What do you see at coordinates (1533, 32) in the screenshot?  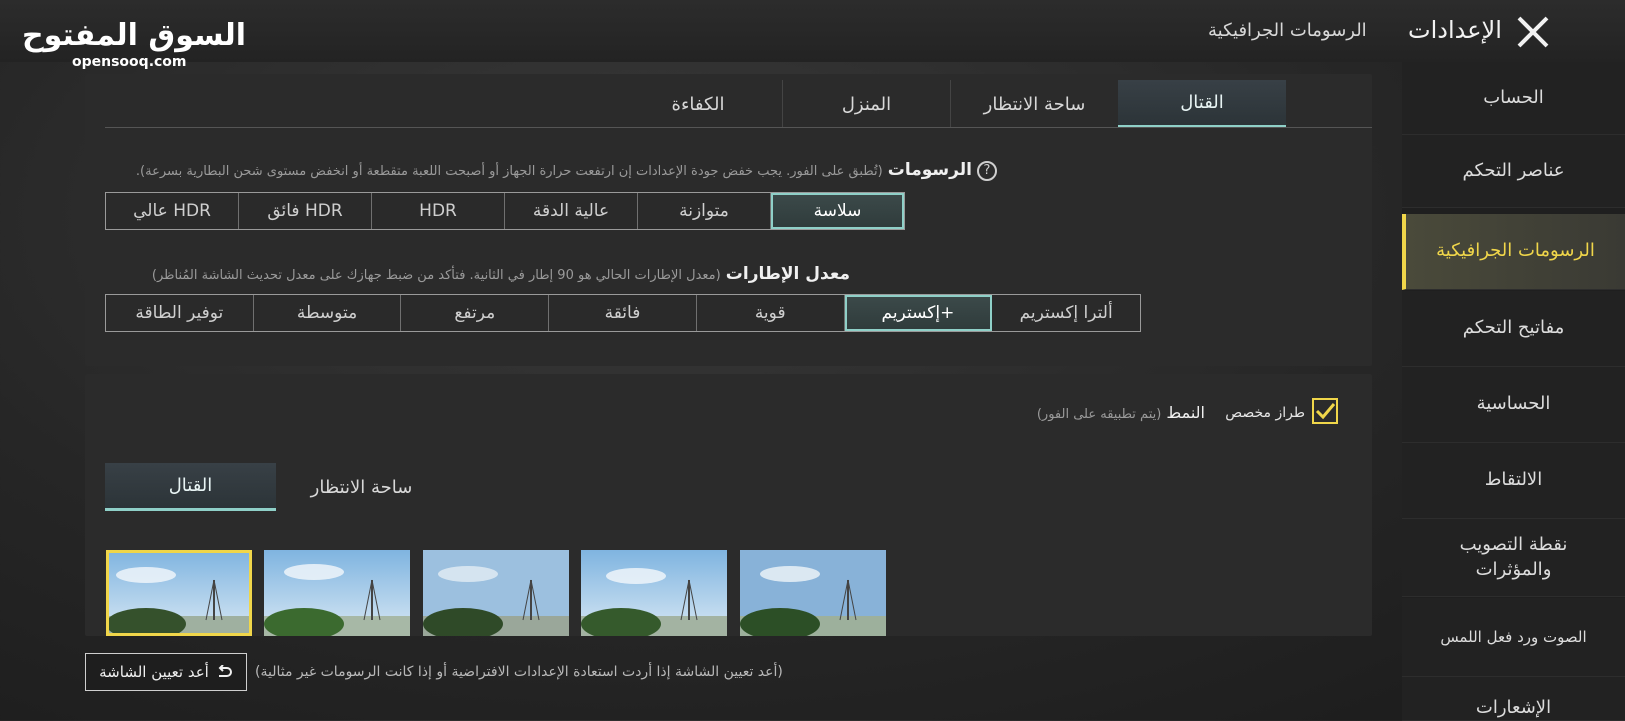 I see `close-icon` at bounding box center [1533, 32].